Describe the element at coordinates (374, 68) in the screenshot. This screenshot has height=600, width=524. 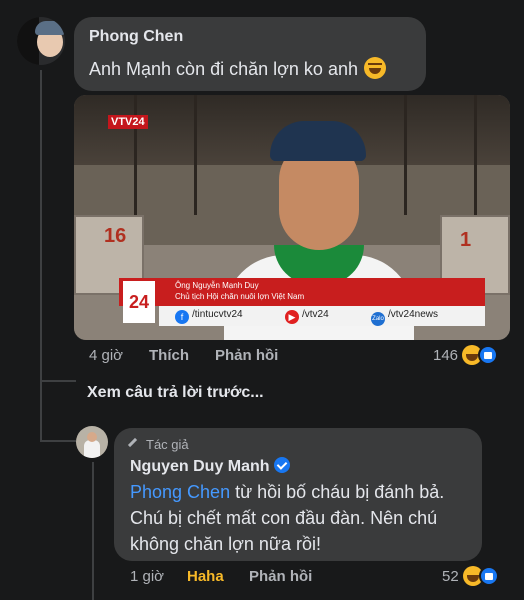
I see `rofl-emoji-icon` at that location.